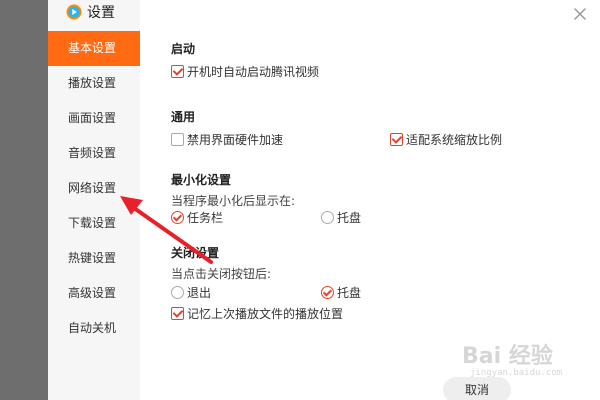 Image resolution: width=600 pixels, height=400 pixels. What do you see at coordinates (205, 217) in the screenshot?
I see `minimize-taskbar-label: 任务栏` at bounding box center [205, 217].